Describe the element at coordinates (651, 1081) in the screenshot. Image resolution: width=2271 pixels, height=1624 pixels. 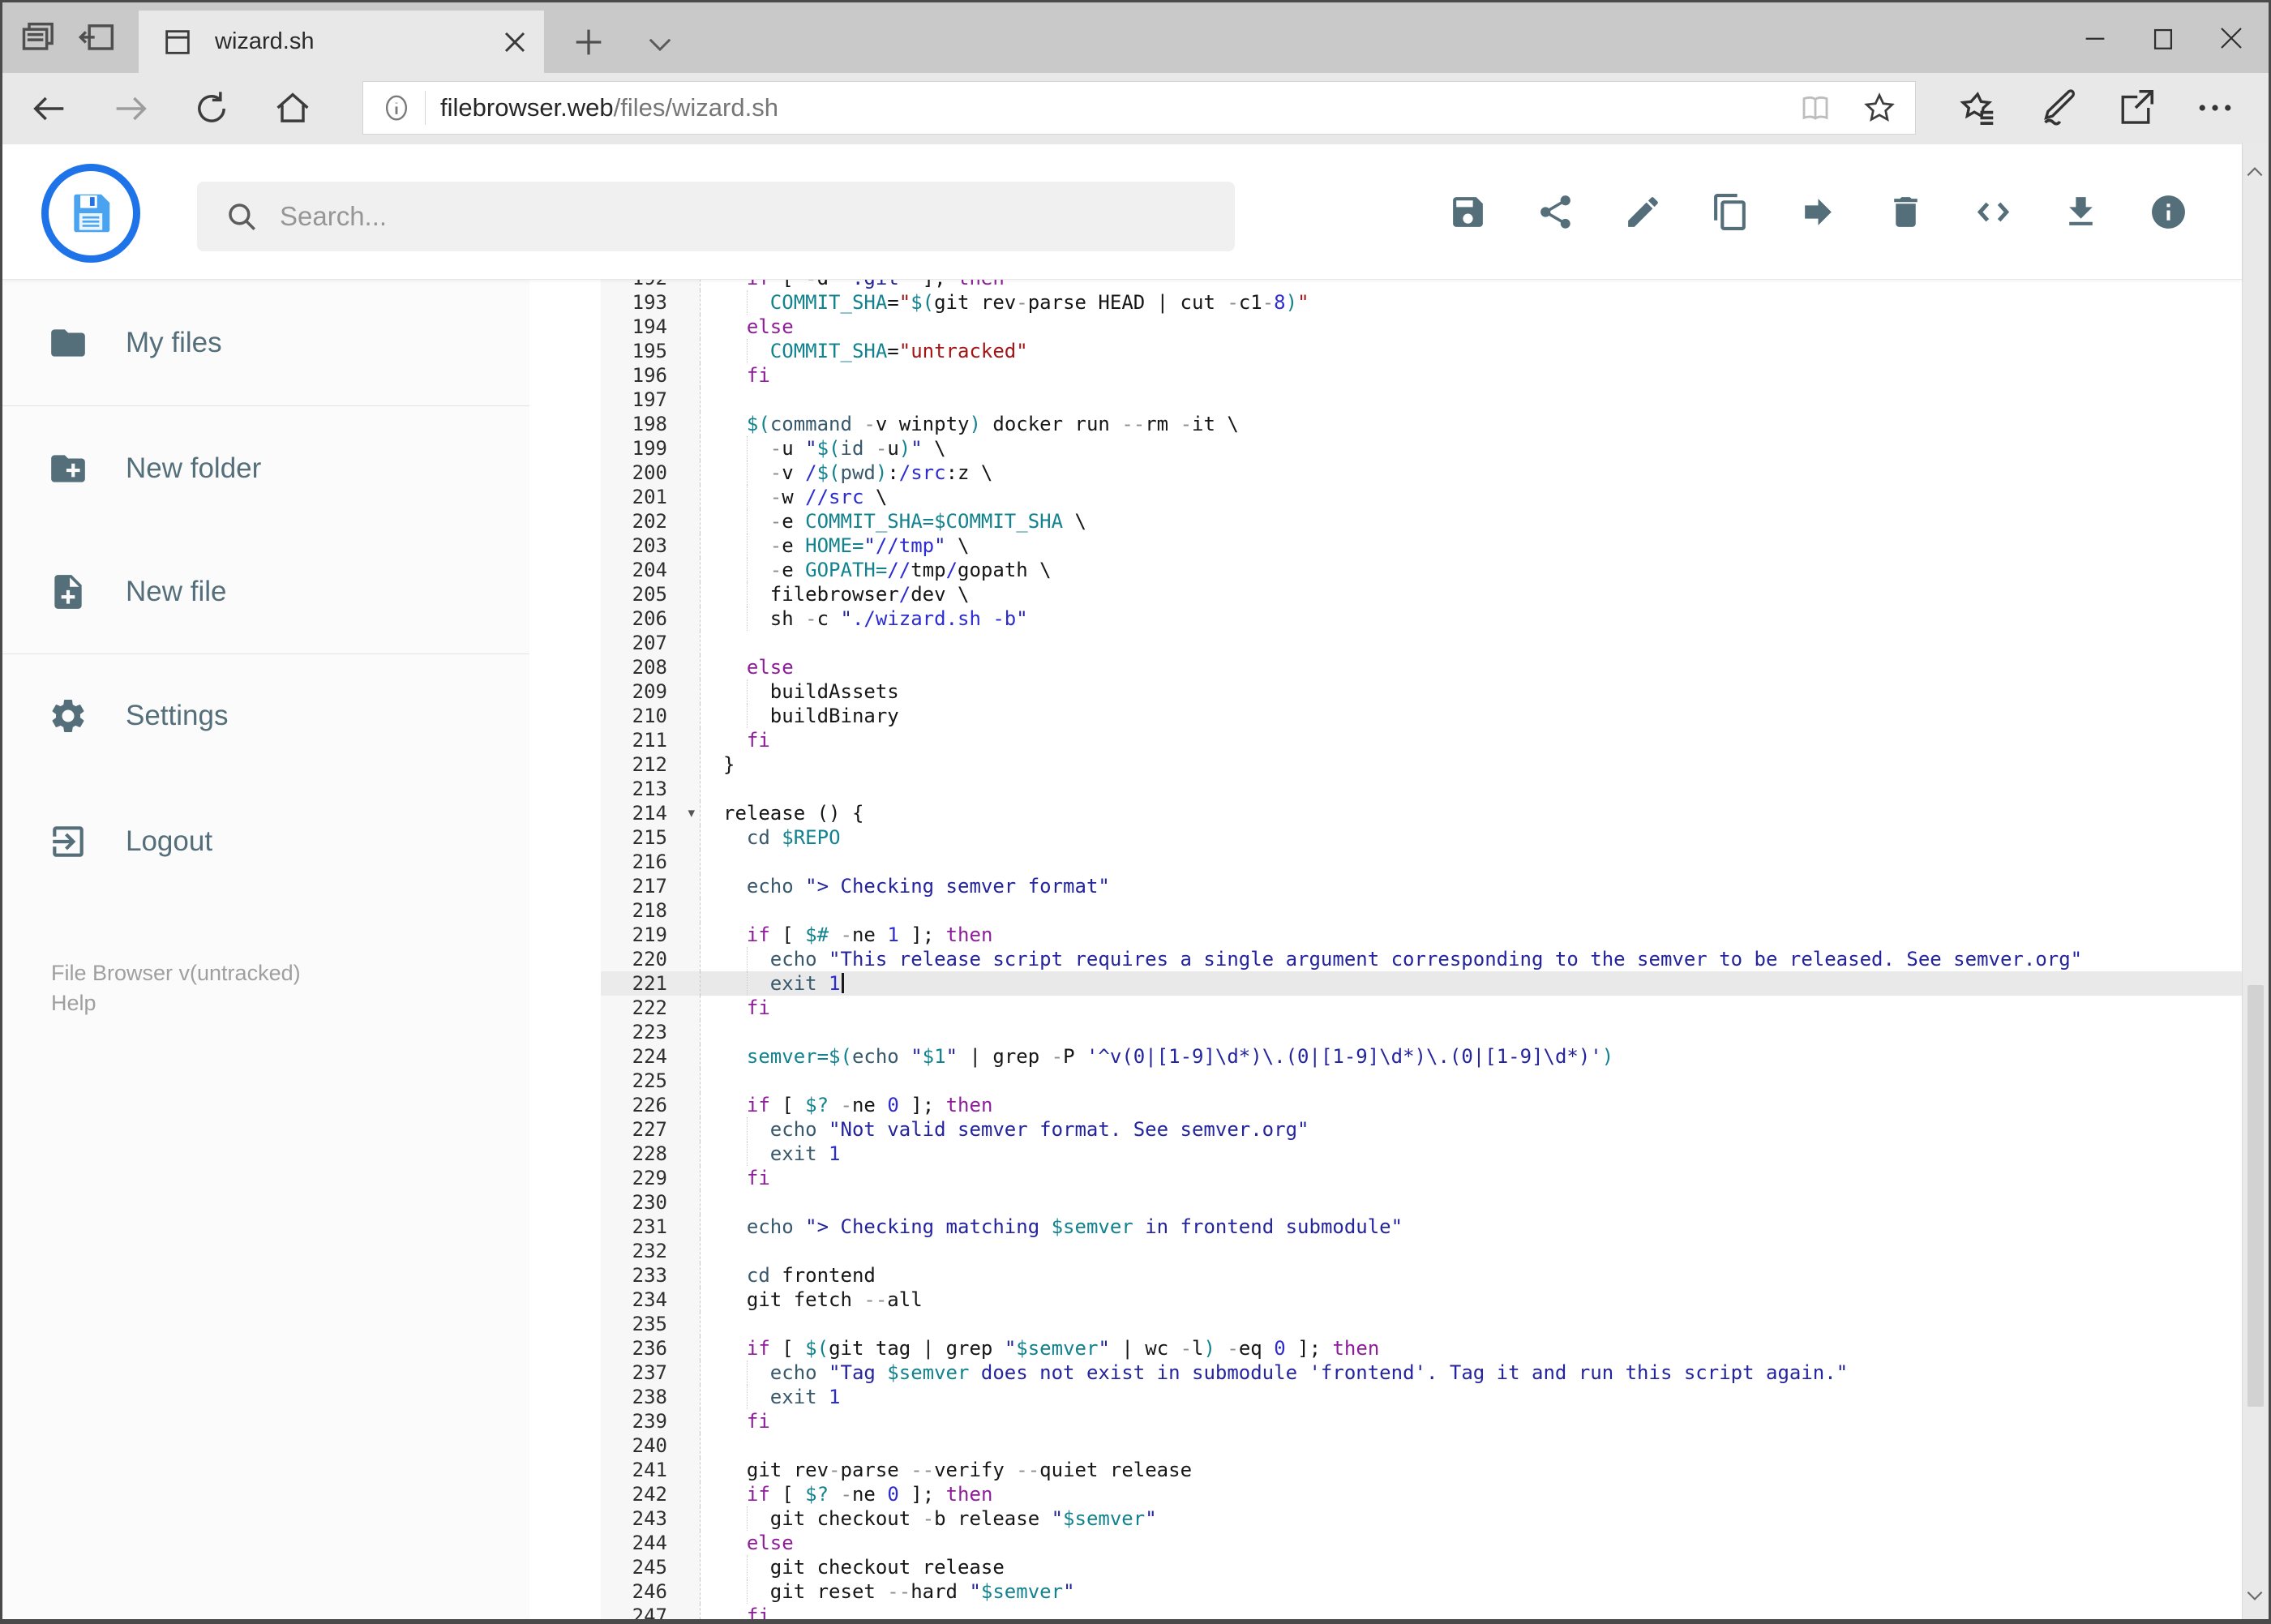
I see `line-number: 225` at that location.